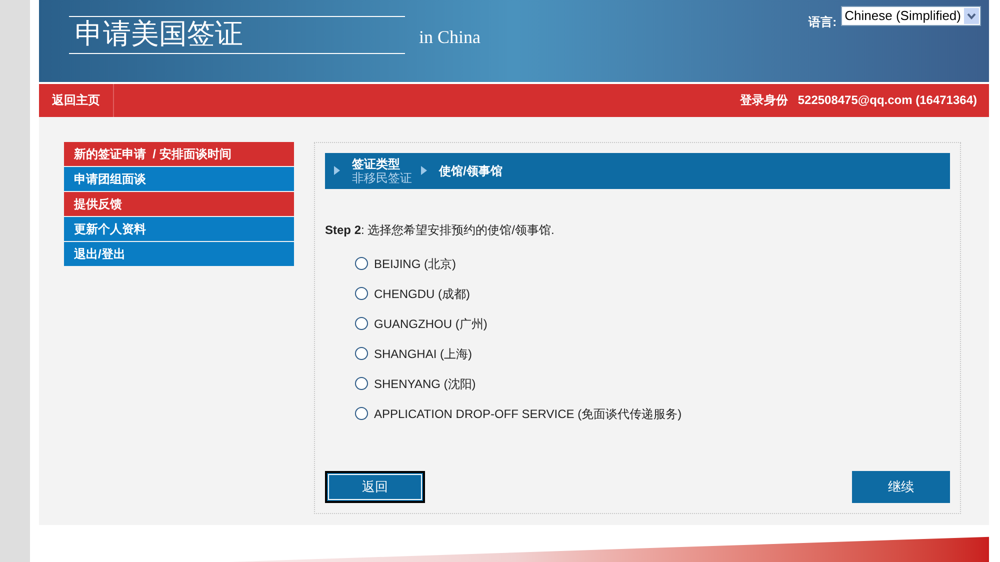 The image size is (1000, 562). What do you see at coordinates (423, 354) in the screenshot?
I see `option-label: SHANGHAI (上海)` at bounding box center [423, 354].